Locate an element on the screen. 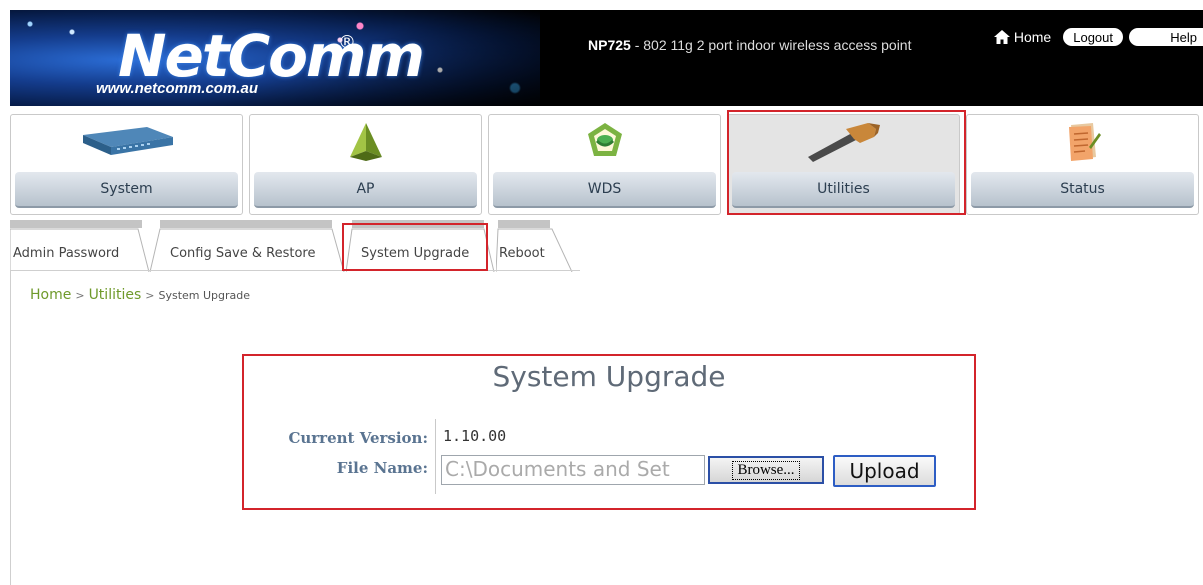 Image resolution: width=1203 pixels, height=585 pixels. field-divider is located at coordinates (435, 456).